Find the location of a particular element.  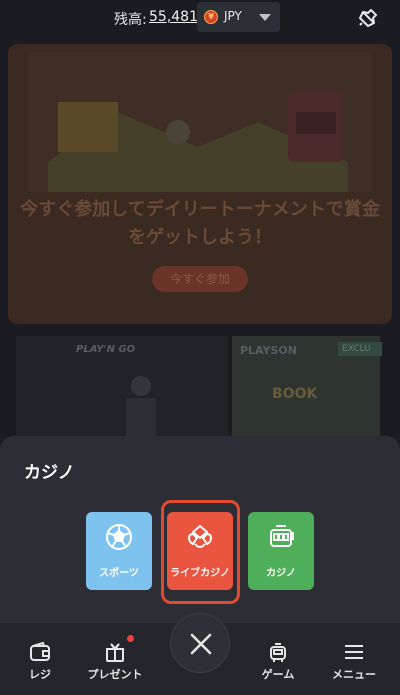

chevron-down-icon is located at coordinates (265, 17).